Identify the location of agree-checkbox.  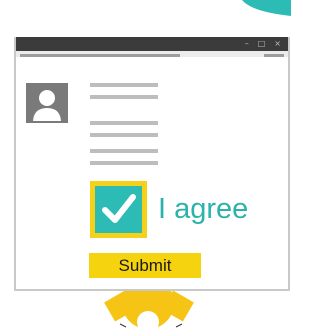
(118, 209).